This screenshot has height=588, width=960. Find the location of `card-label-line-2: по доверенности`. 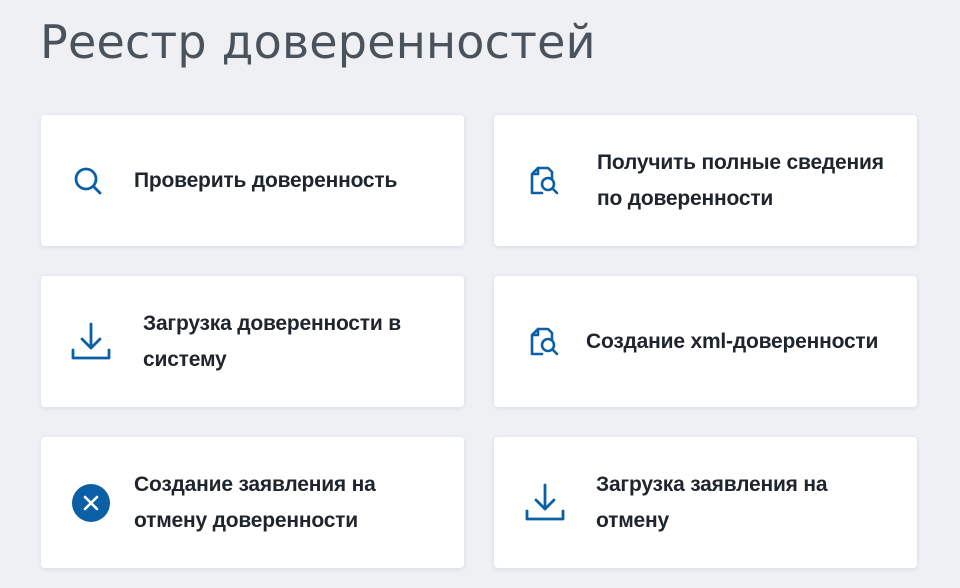

card-label-line-2: по доверенности is located at coordinates (685, 198).